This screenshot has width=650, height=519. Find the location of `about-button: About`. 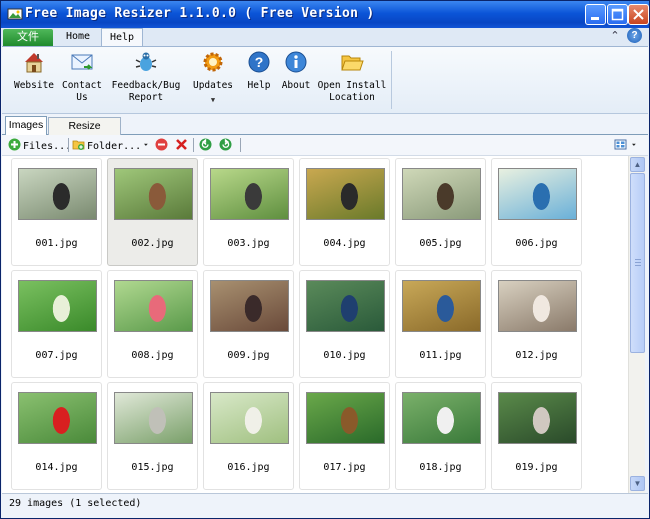

about-button: About is located at coordinates (296, 80).